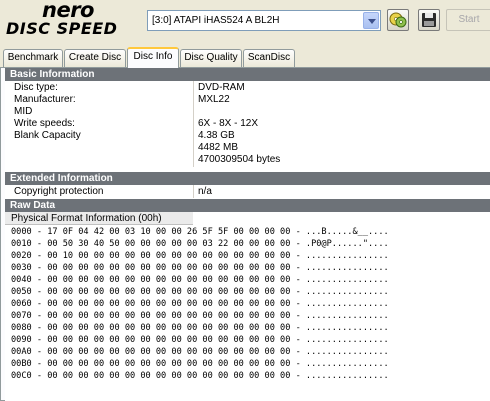  I want to click on eject-discs-button, so click(398, 20).